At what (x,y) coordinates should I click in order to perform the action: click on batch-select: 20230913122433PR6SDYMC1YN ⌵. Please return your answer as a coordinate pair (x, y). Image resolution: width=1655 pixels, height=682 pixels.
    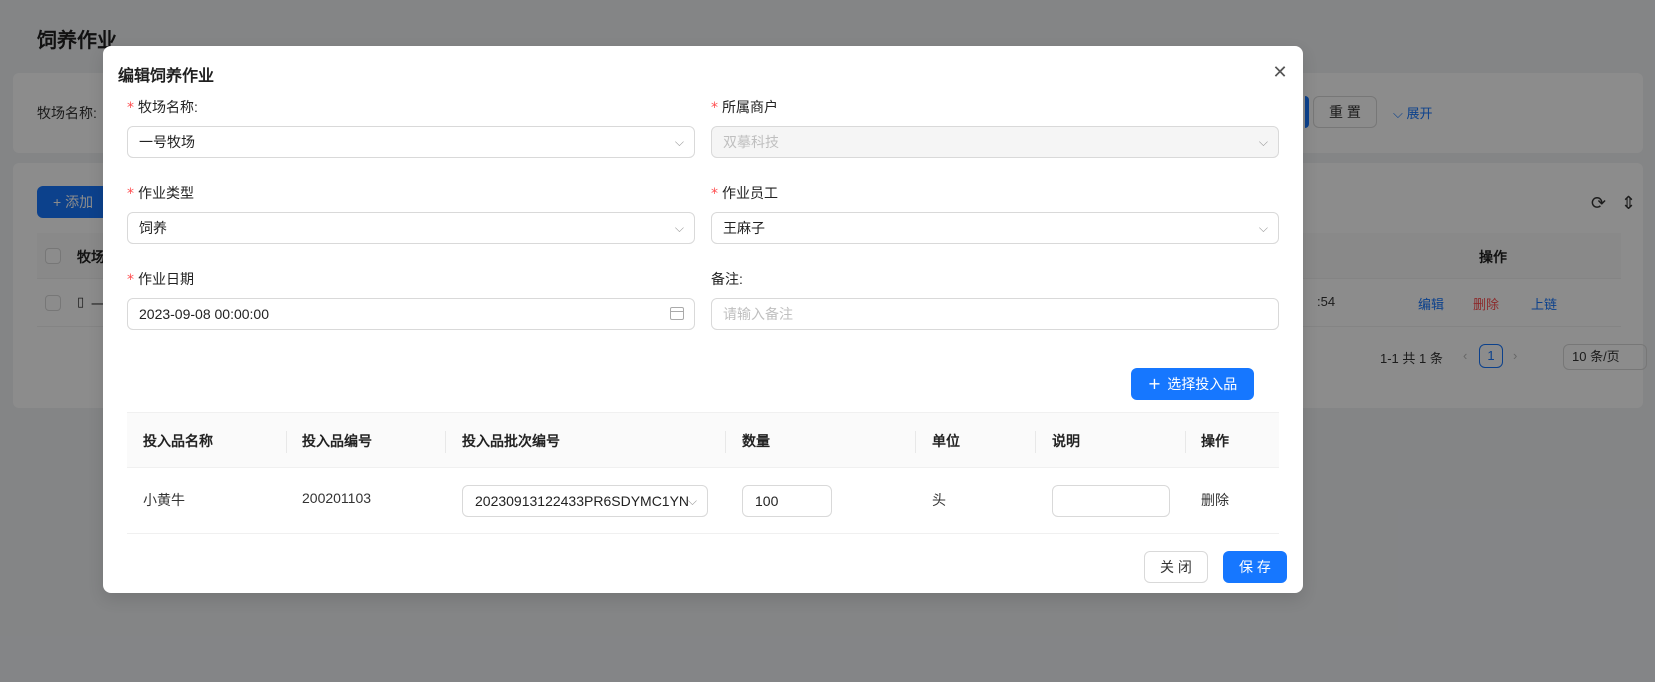
    Looking at the image, I should click on (585, 501).